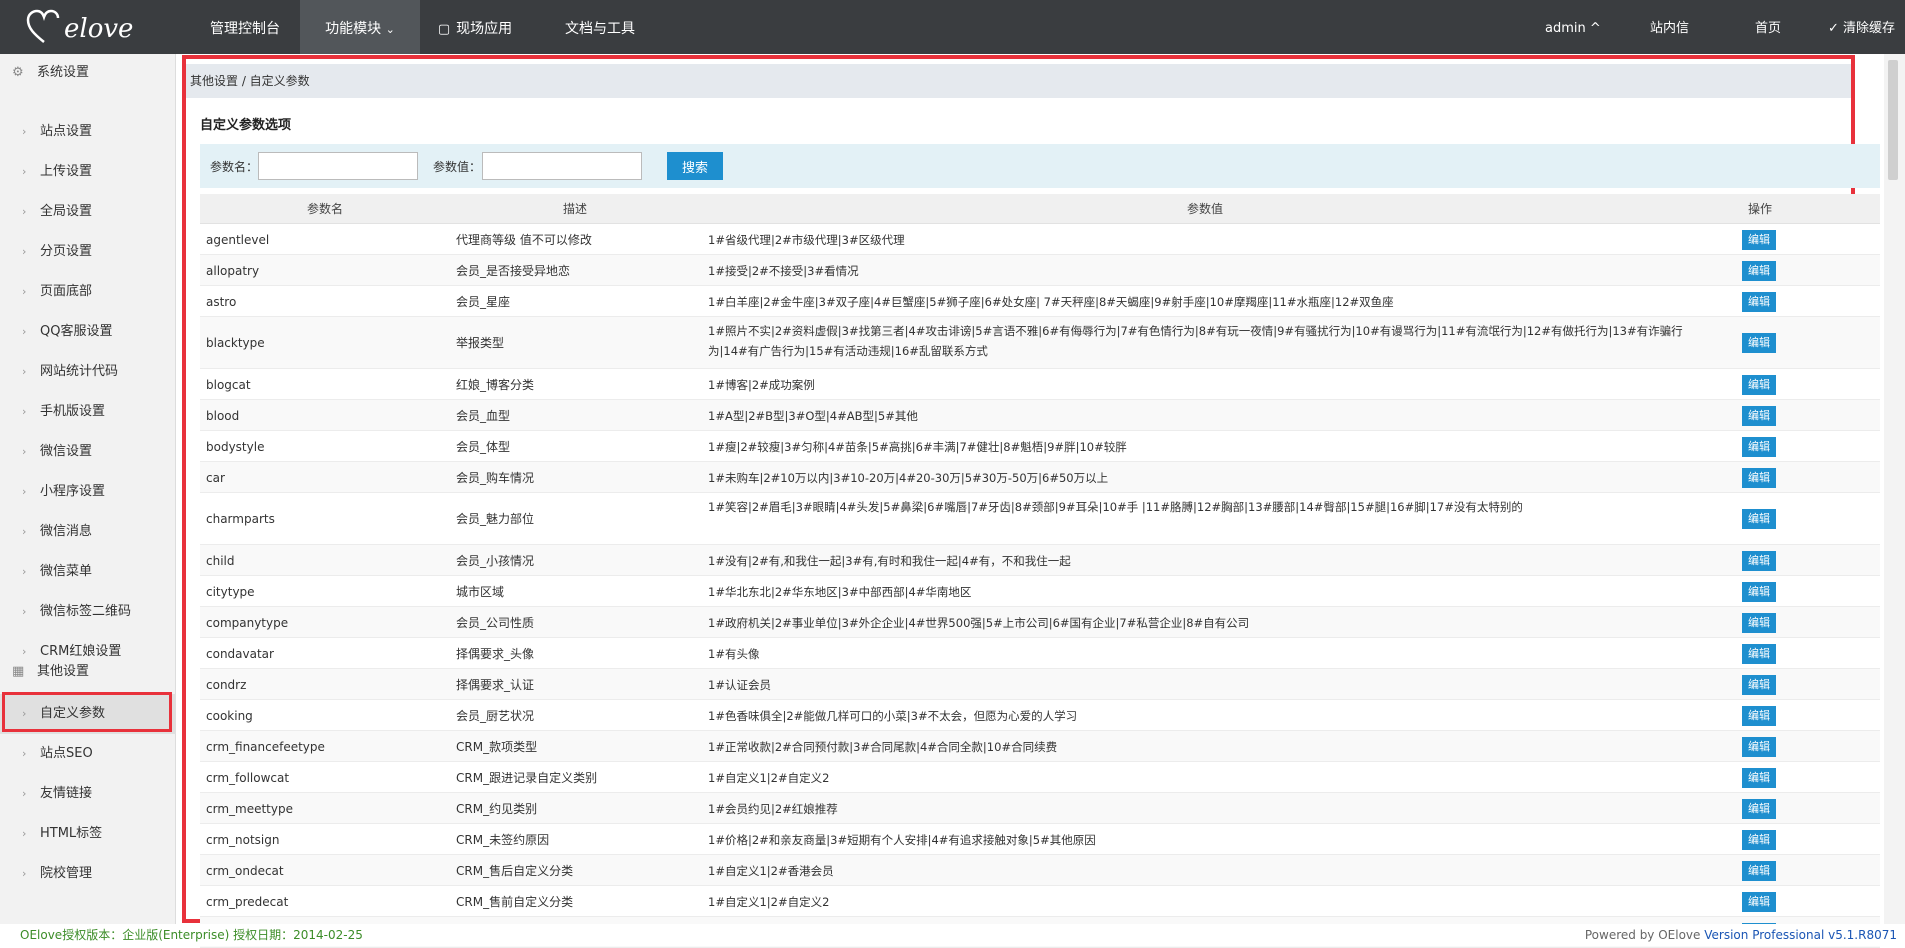  Describe the element at coordinates (66, 171) in the screenshot. I see `sidebar-item-label: 上传设置` at that location.